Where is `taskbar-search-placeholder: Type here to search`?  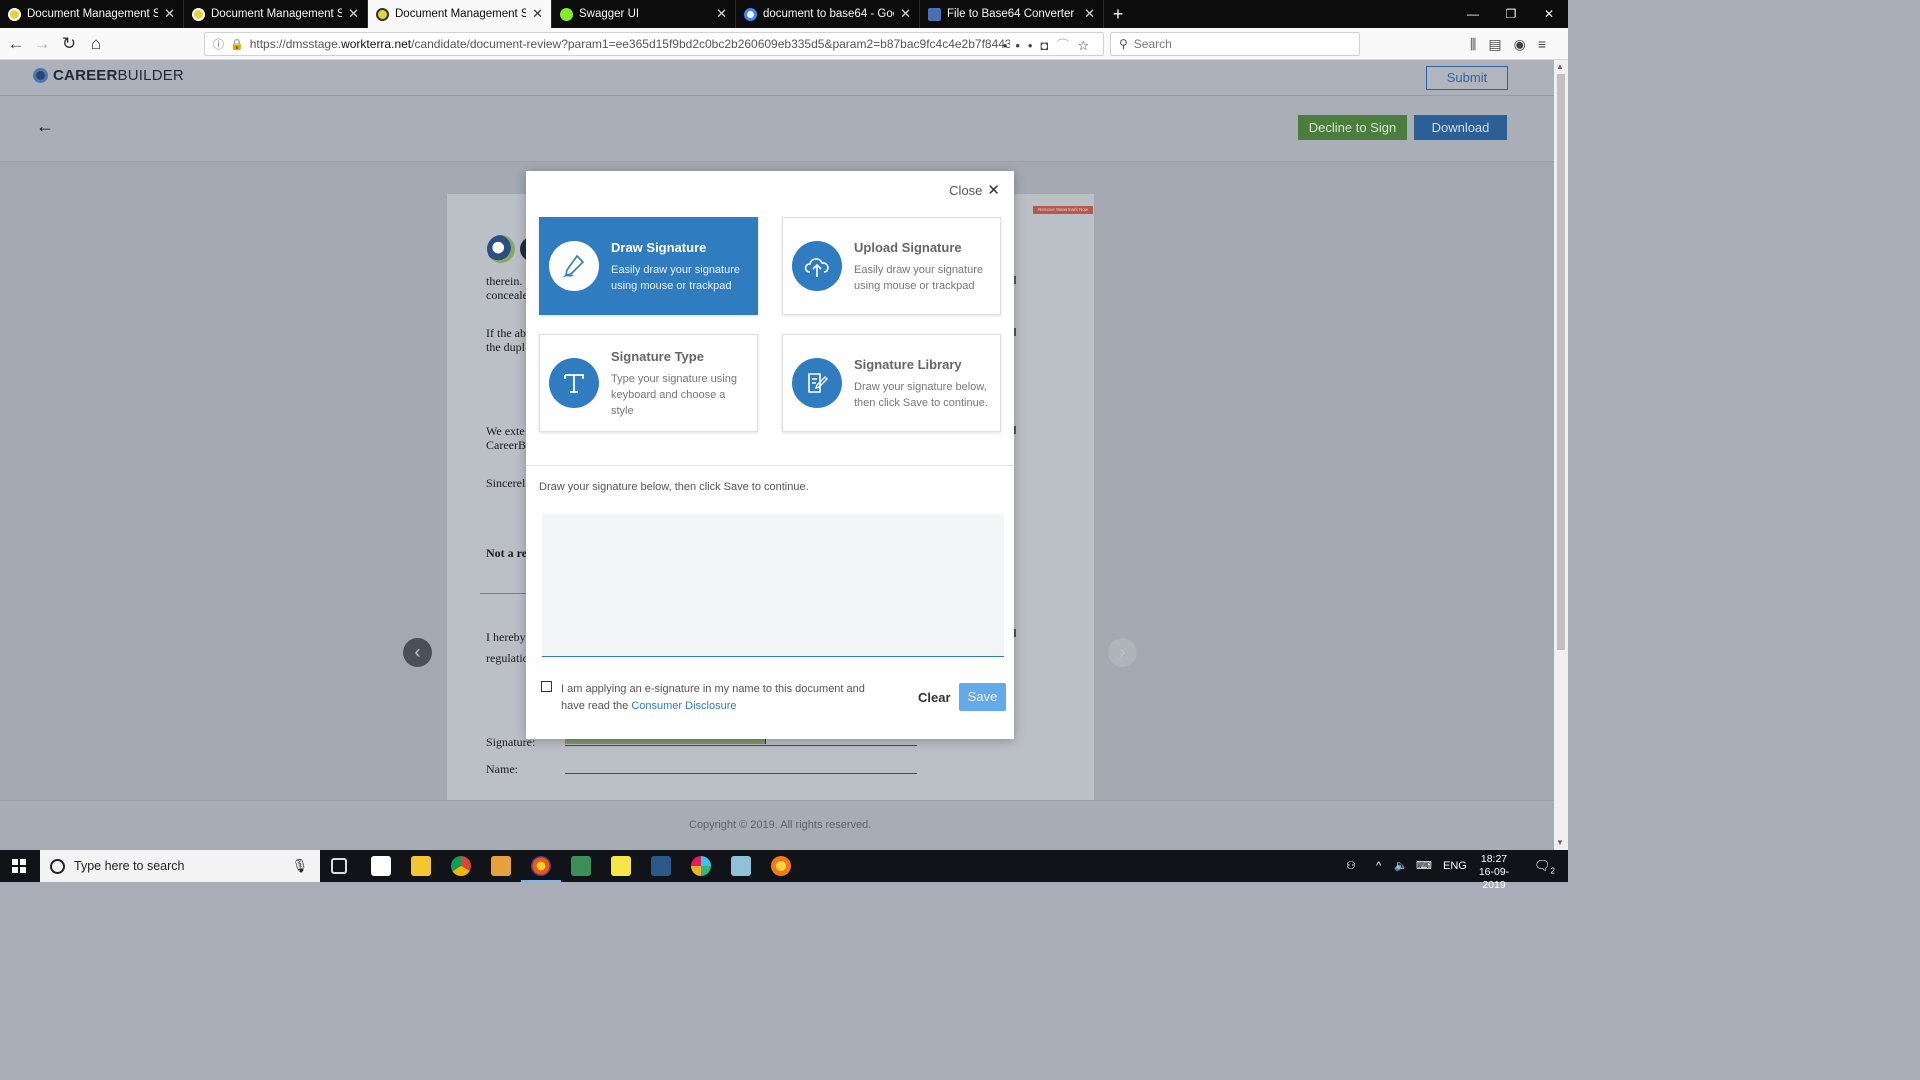
taskbar-search-placeholder: Type here to search is located at coordinates (129, 866).